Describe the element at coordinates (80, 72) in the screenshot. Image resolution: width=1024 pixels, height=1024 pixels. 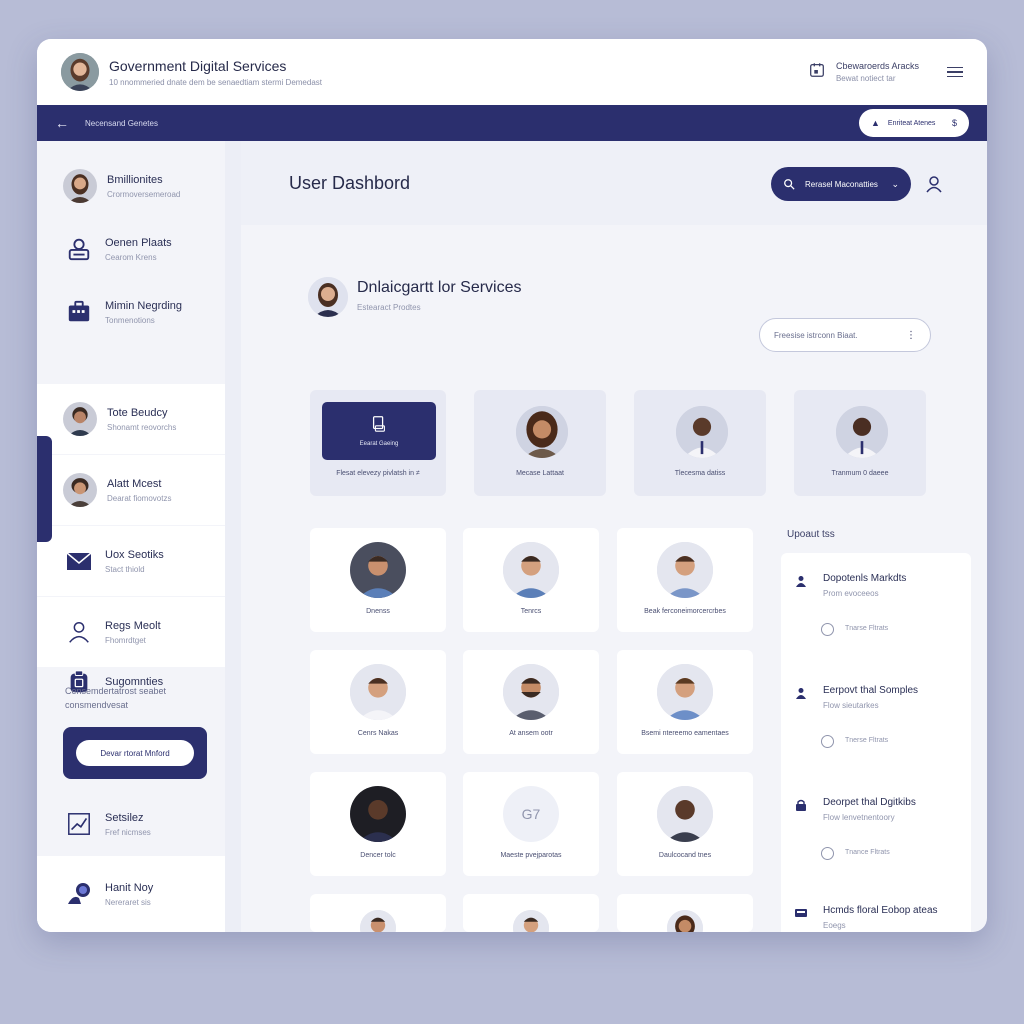
I see `user-avatar` at that location.